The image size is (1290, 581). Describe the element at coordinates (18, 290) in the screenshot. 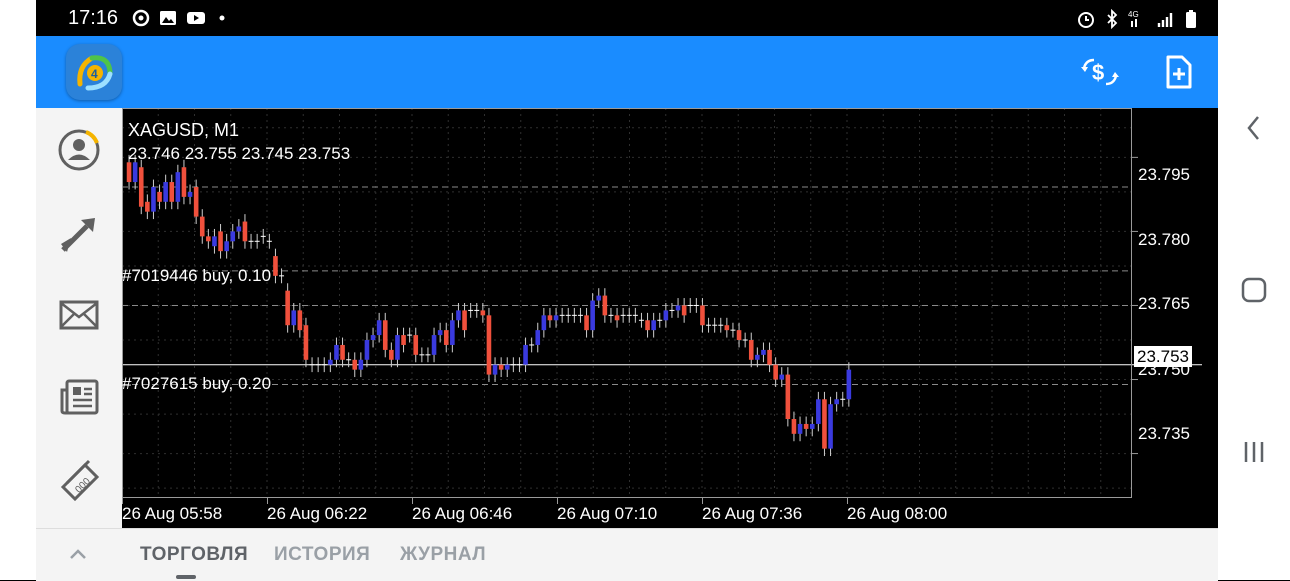

I see `screen-left-margin` at that location.